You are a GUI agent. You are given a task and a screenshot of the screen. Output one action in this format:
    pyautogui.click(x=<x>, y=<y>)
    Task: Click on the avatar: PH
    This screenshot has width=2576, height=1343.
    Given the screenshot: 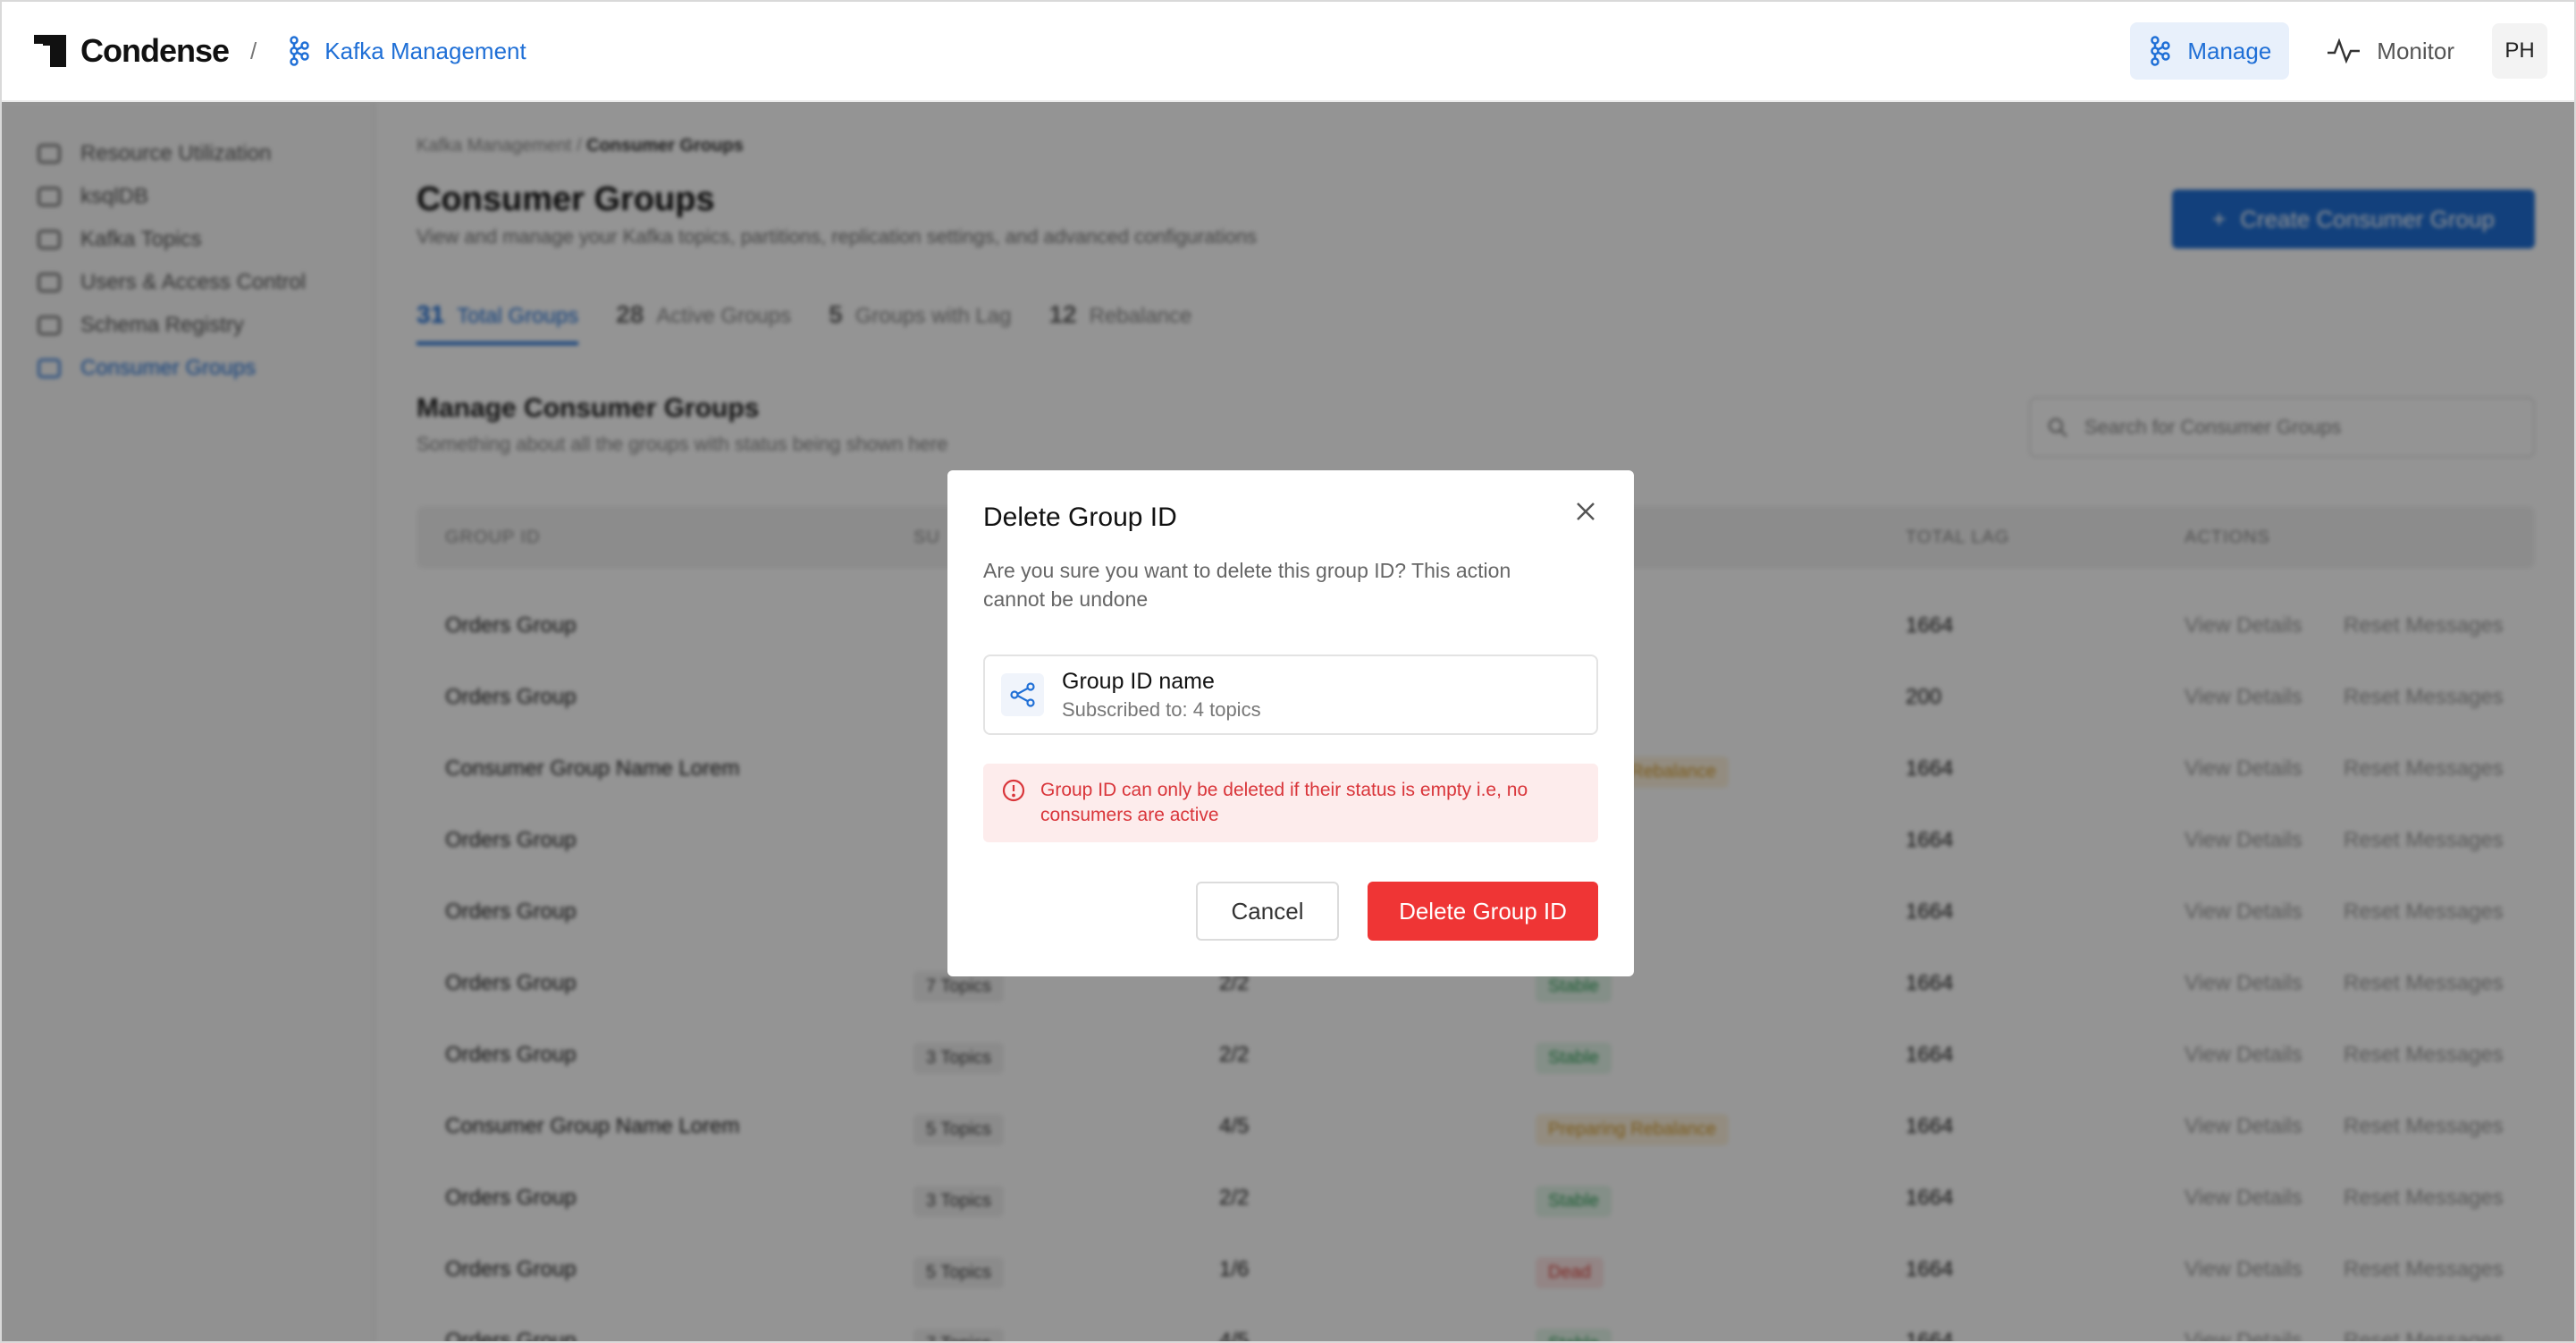 What is the action you would take?
    pyautogui.click(x=2519, y=51)
    